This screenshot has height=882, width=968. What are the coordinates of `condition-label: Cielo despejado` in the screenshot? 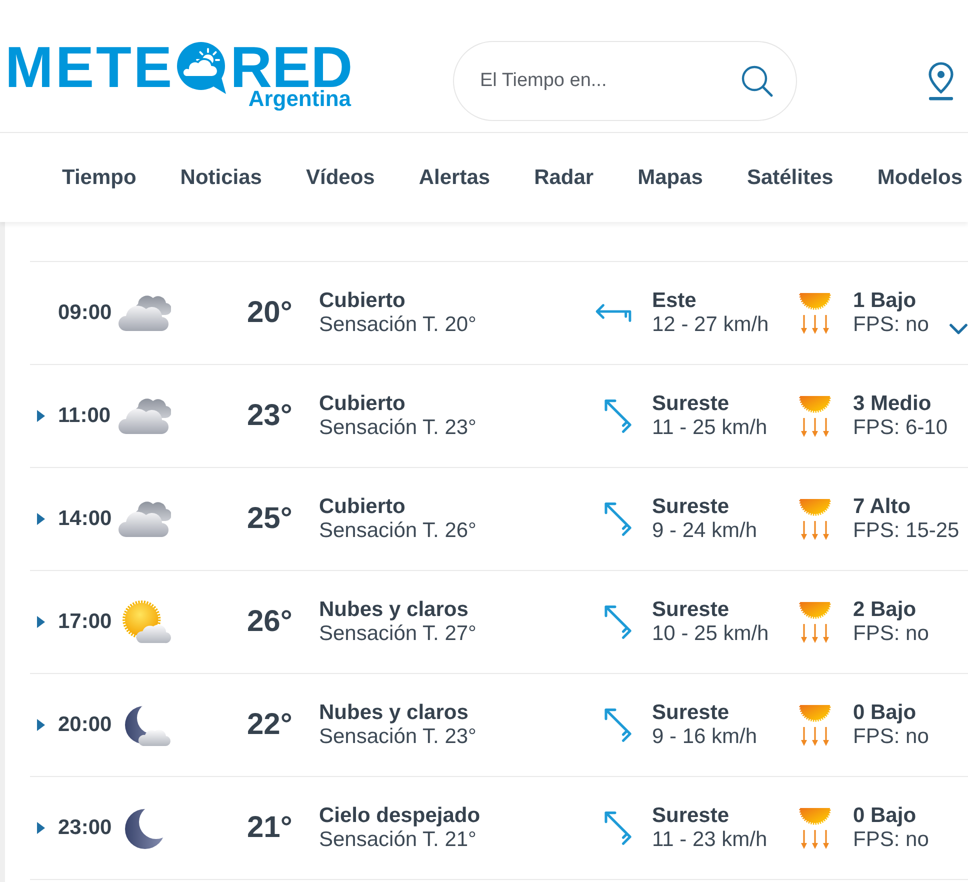 It's located at (399, 816).